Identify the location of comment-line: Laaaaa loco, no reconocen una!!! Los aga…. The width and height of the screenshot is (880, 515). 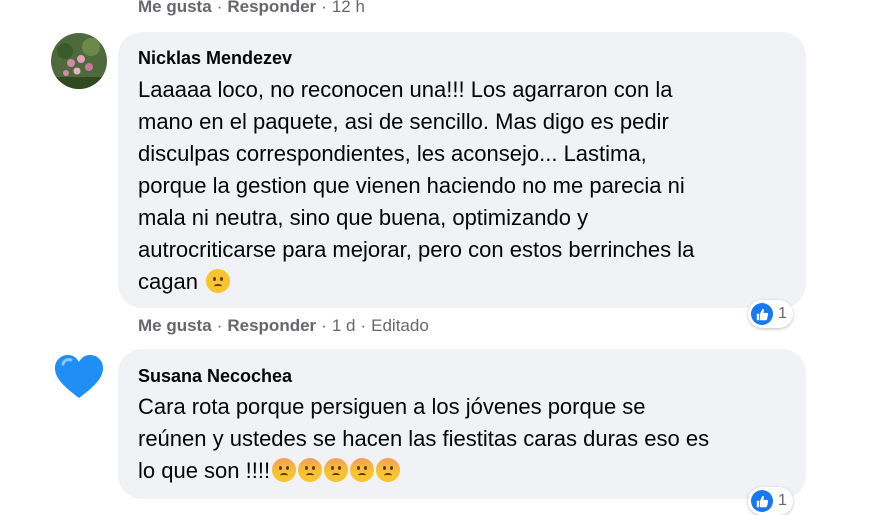
(405, 89).